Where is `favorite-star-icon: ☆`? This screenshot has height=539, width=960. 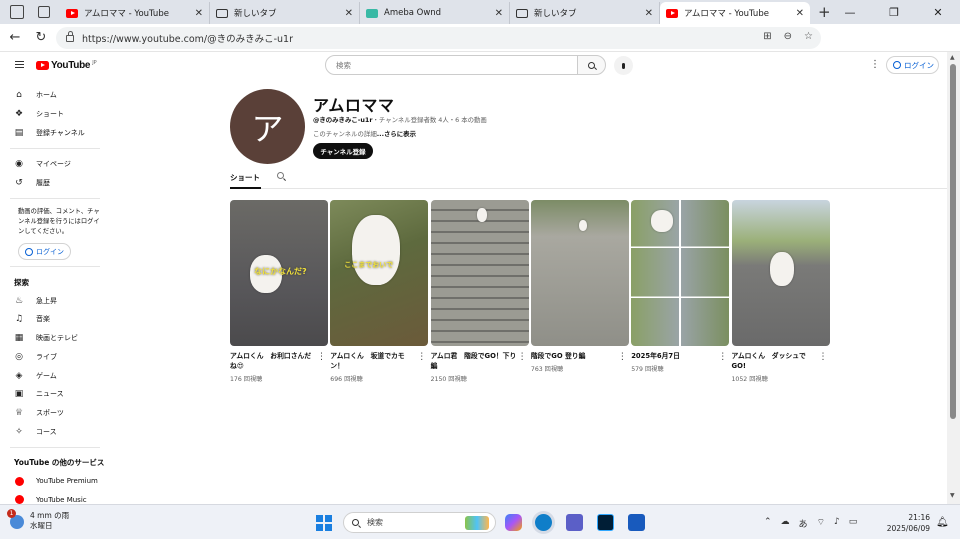 favorite-star-icon: ☆ is located at coordinates (808, 36).